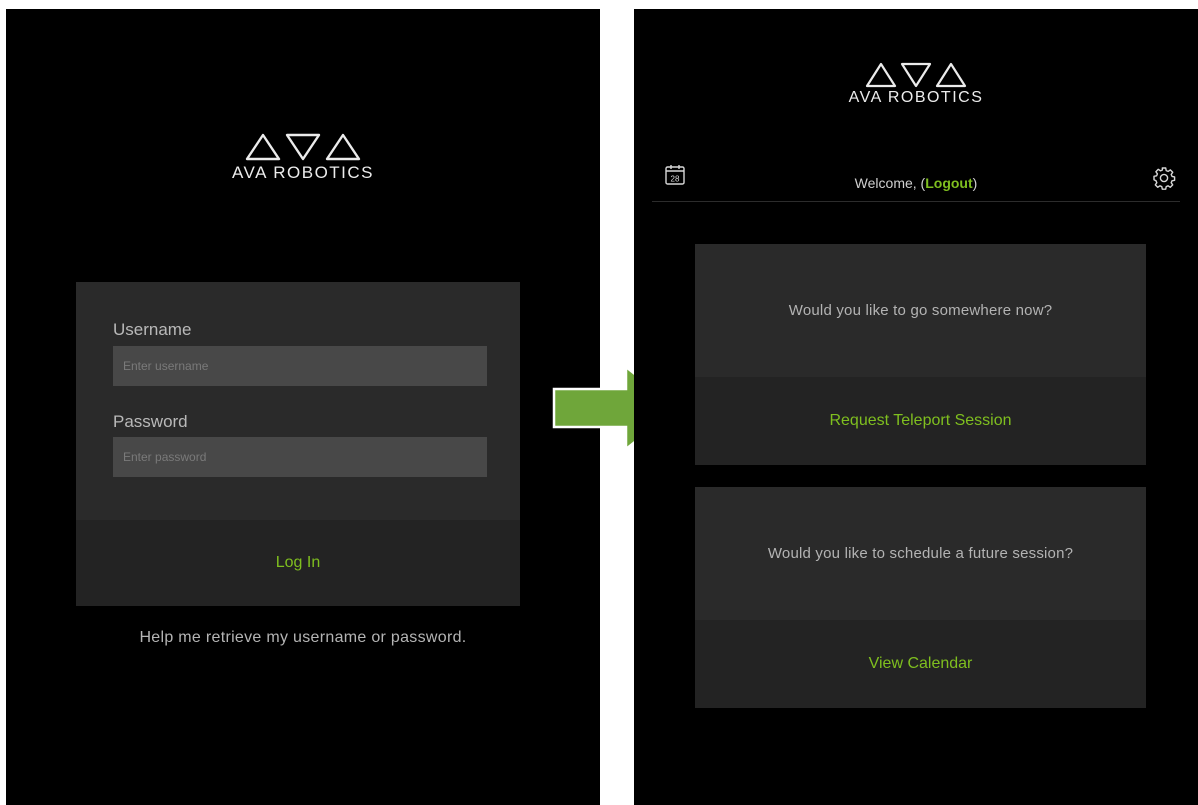  Describe the element at coordinates (920, 310) in the screenshot. I see `go-now-question: Would you like to go somewhere now?` at that location.